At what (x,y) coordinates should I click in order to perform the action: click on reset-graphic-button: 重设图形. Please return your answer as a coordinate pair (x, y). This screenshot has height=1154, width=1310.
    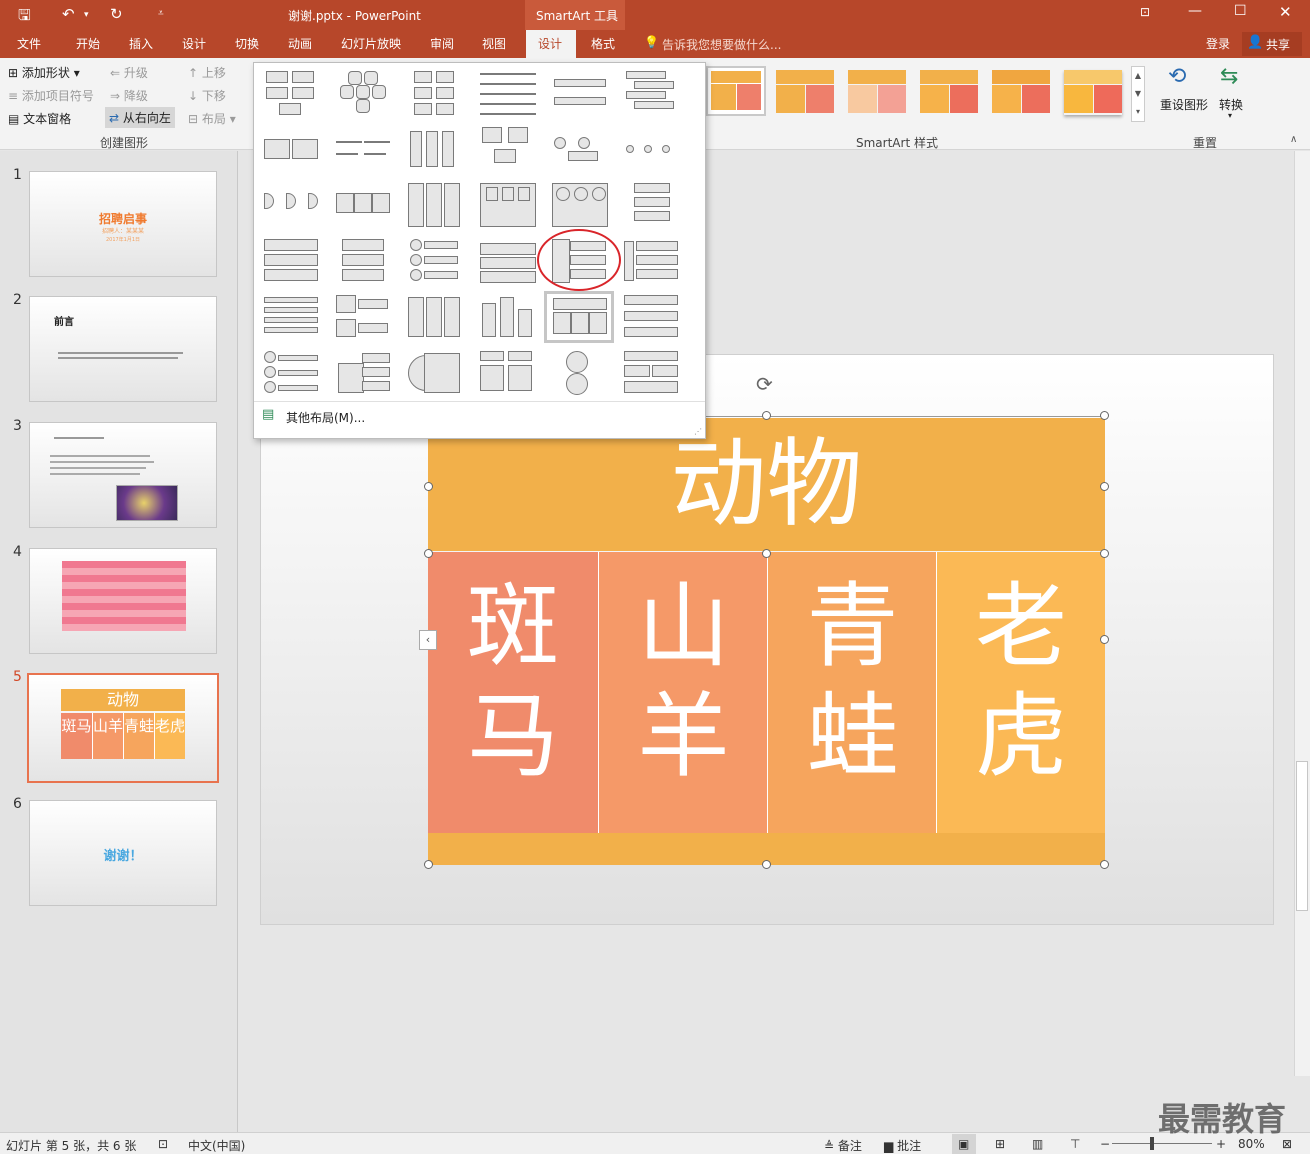
    Looking at the image, I should click on (1184, 104).